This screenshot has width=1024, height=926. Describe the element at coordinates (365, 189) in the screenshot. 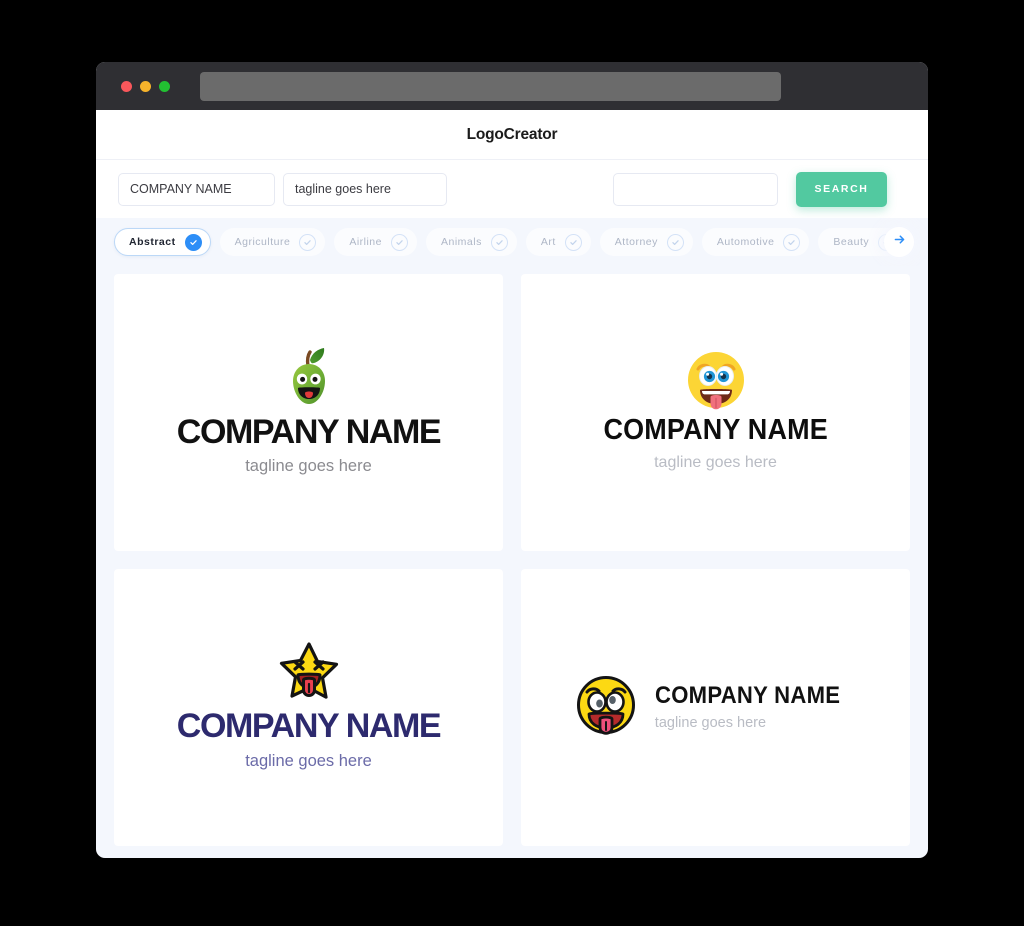

I see `tagline-input` at that location.